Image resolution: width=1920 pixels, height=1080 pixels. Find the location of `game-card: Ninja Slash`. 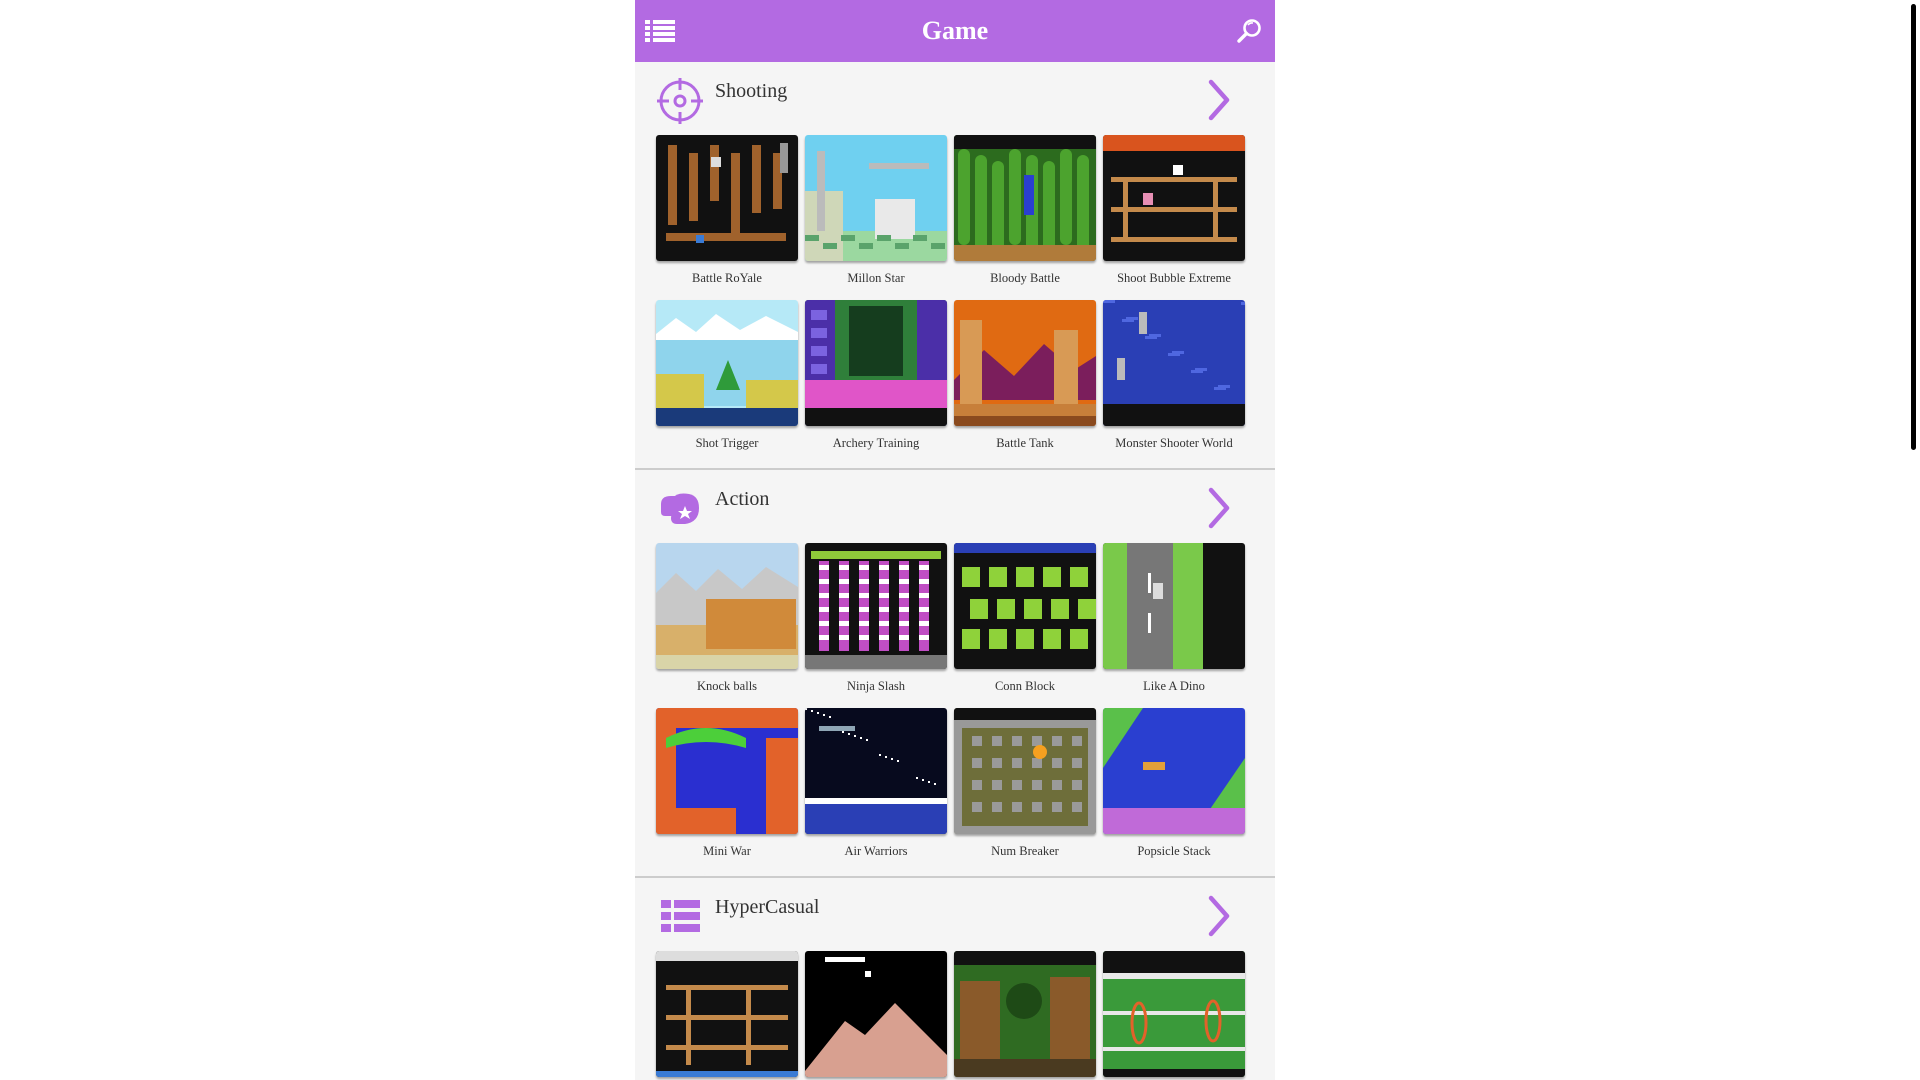

game-card: Ninja Slash is located at coordinates (876, 619).